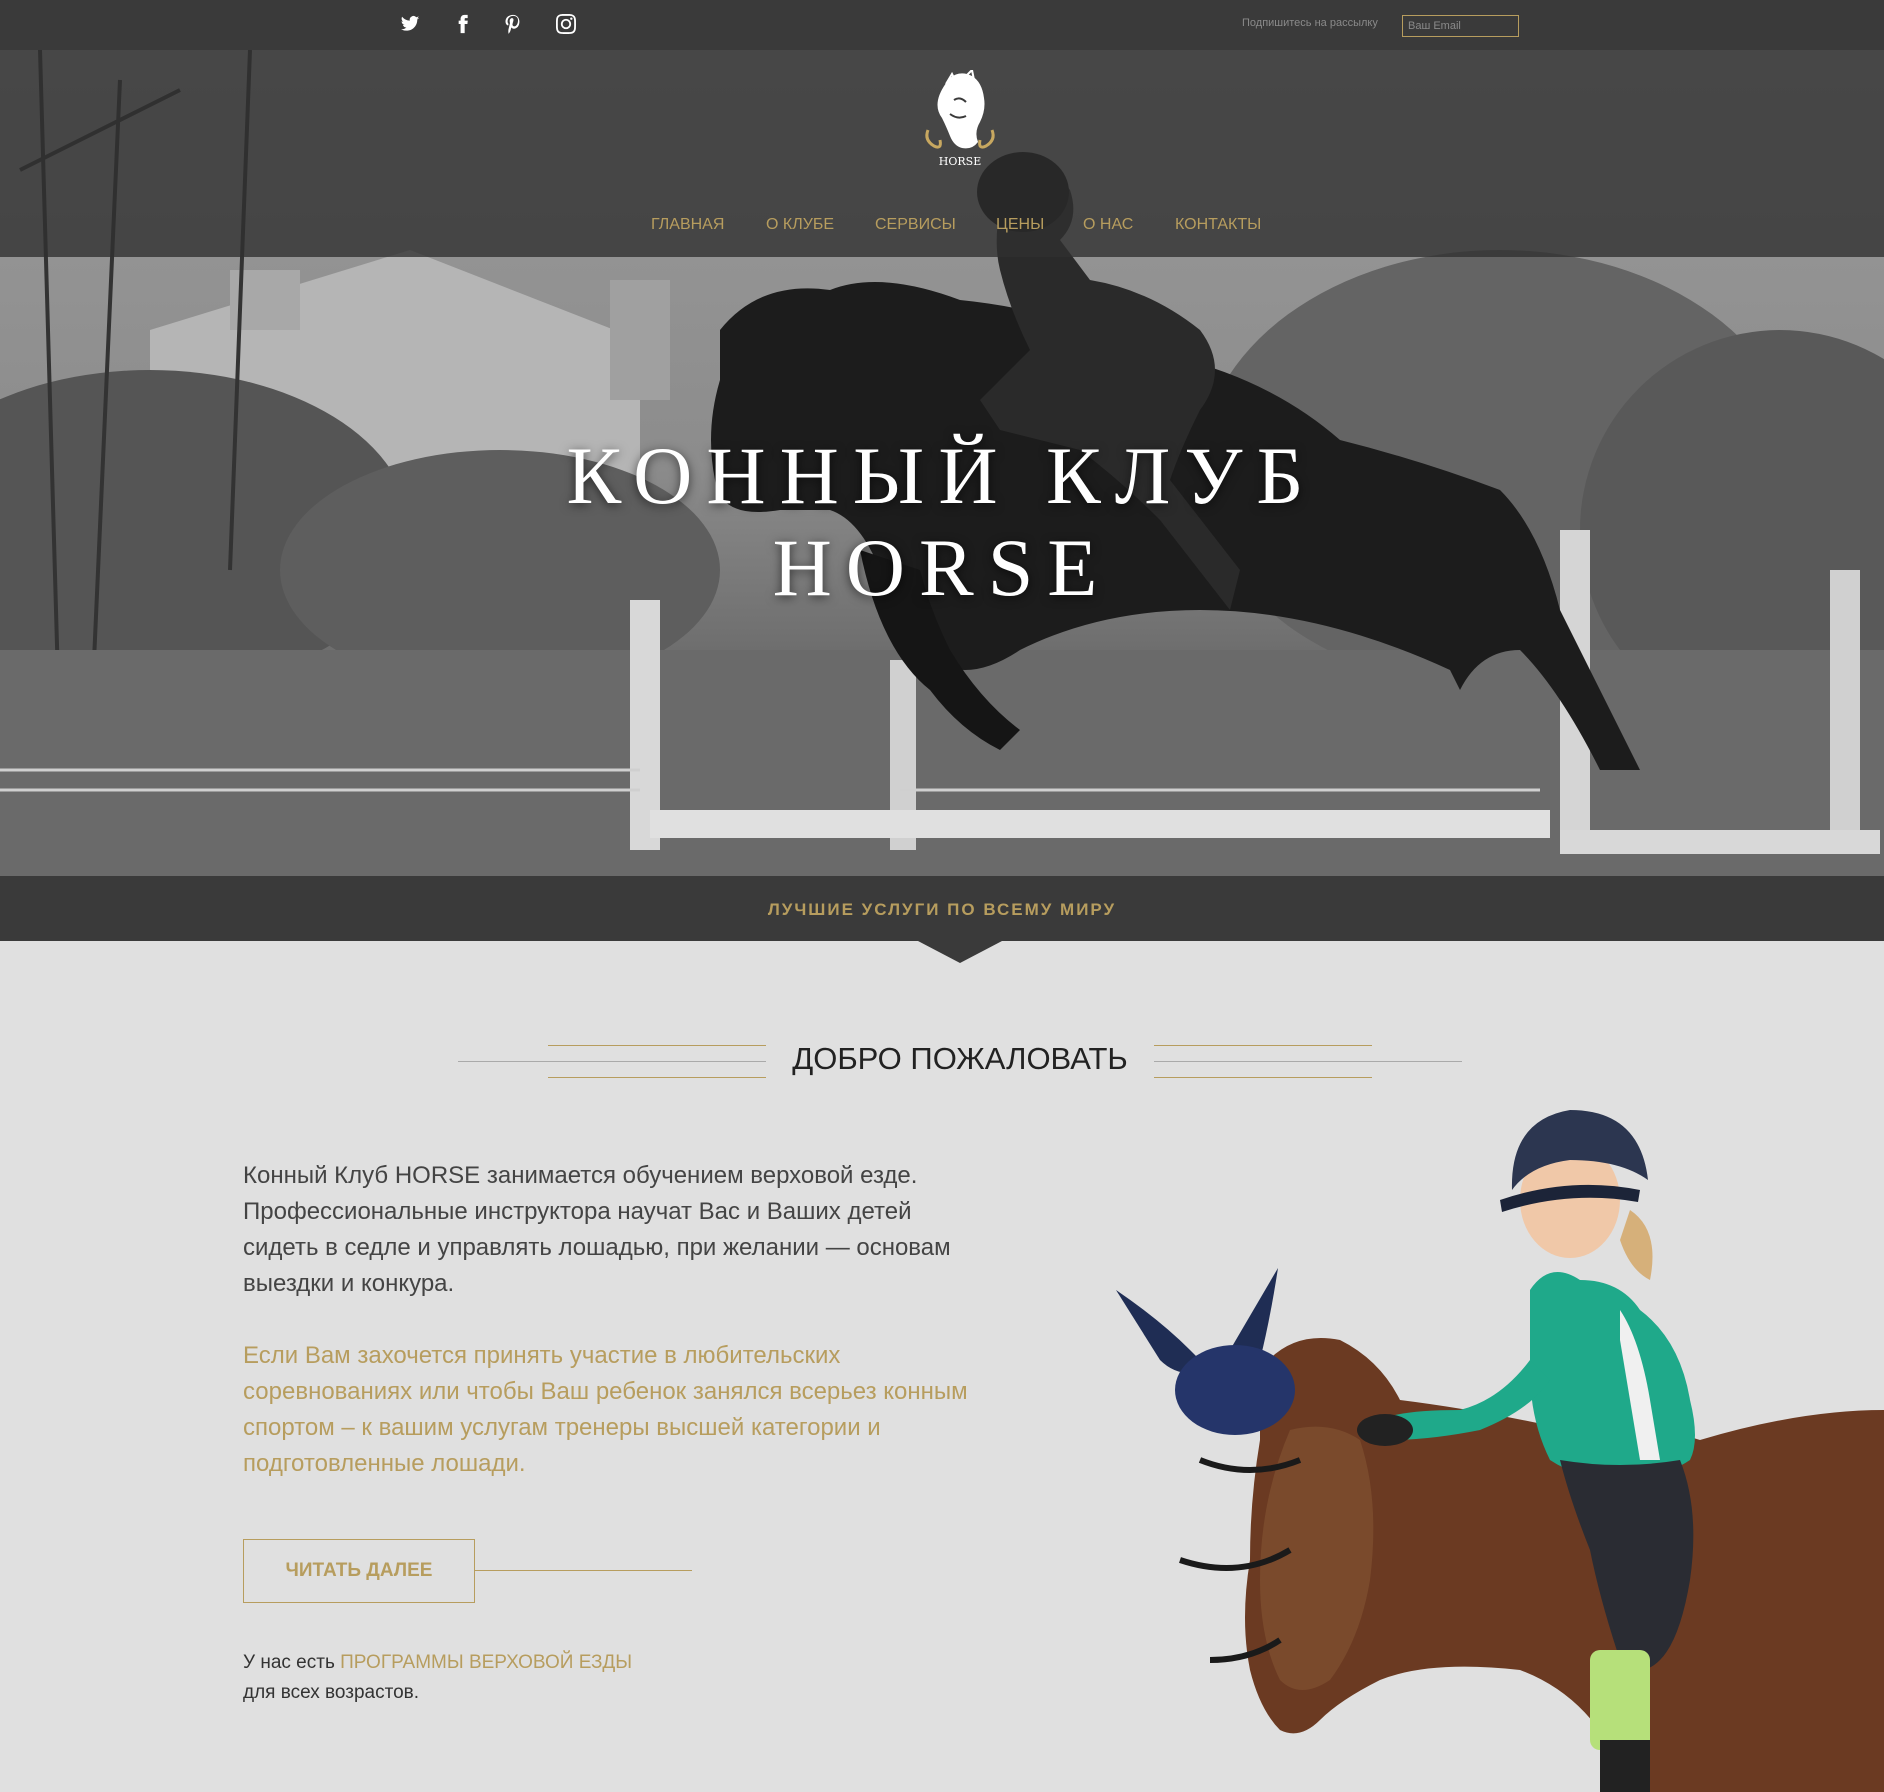 Image resolution: width=1884 pixels, height=1792 pixels. I want to click on programs-link: ПРОГРАММЫ ВЕРХОВОЙ ЕЗДЫ, so click(486, 1662).